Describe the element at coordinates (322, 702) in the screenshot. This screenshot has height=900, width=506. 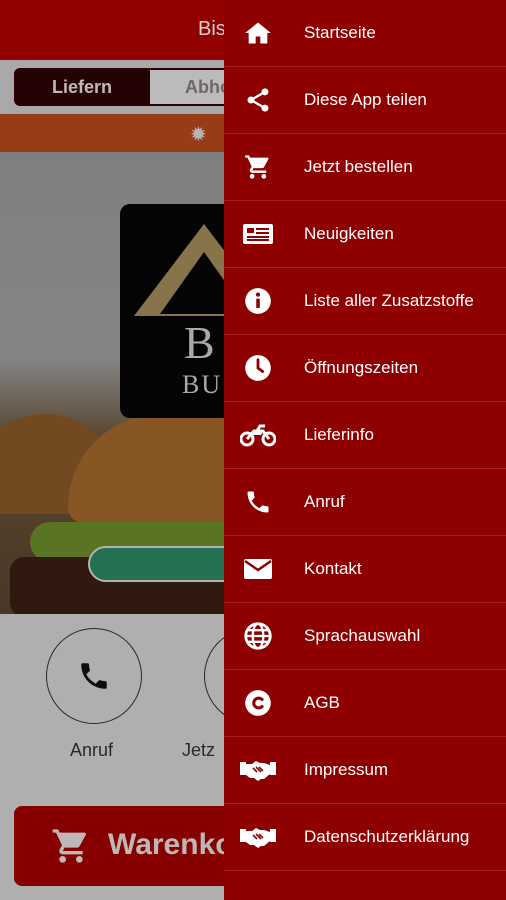
I see `menu-label: AGB` at that location.